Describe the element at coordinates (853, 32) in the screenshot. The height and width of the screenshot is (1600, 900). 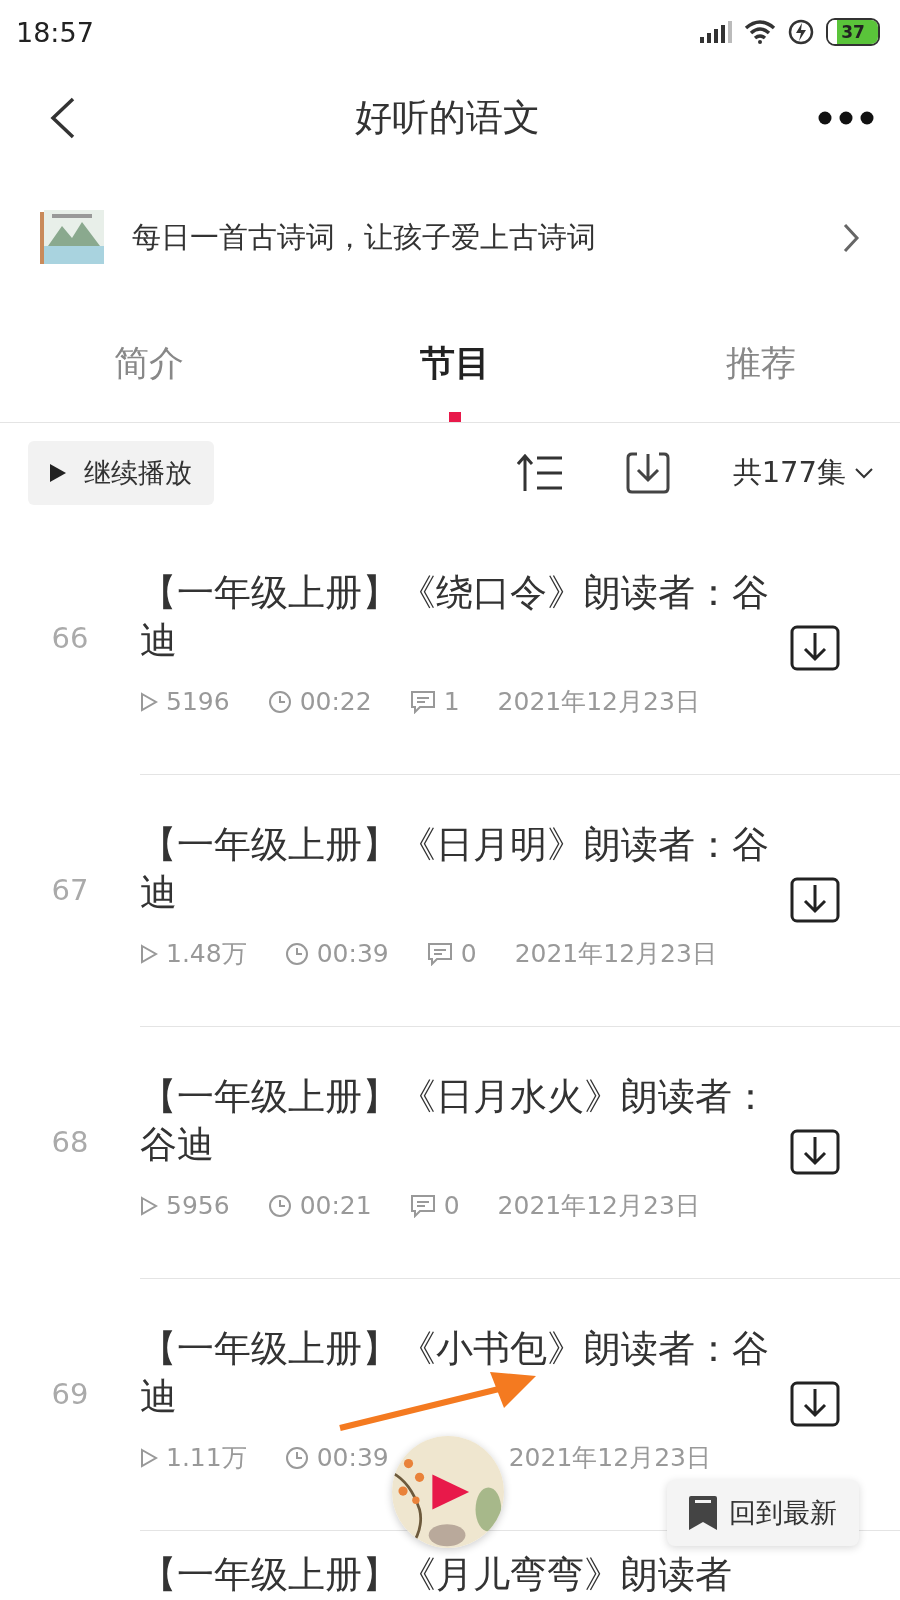
I see `battery-level: 37` at that location.